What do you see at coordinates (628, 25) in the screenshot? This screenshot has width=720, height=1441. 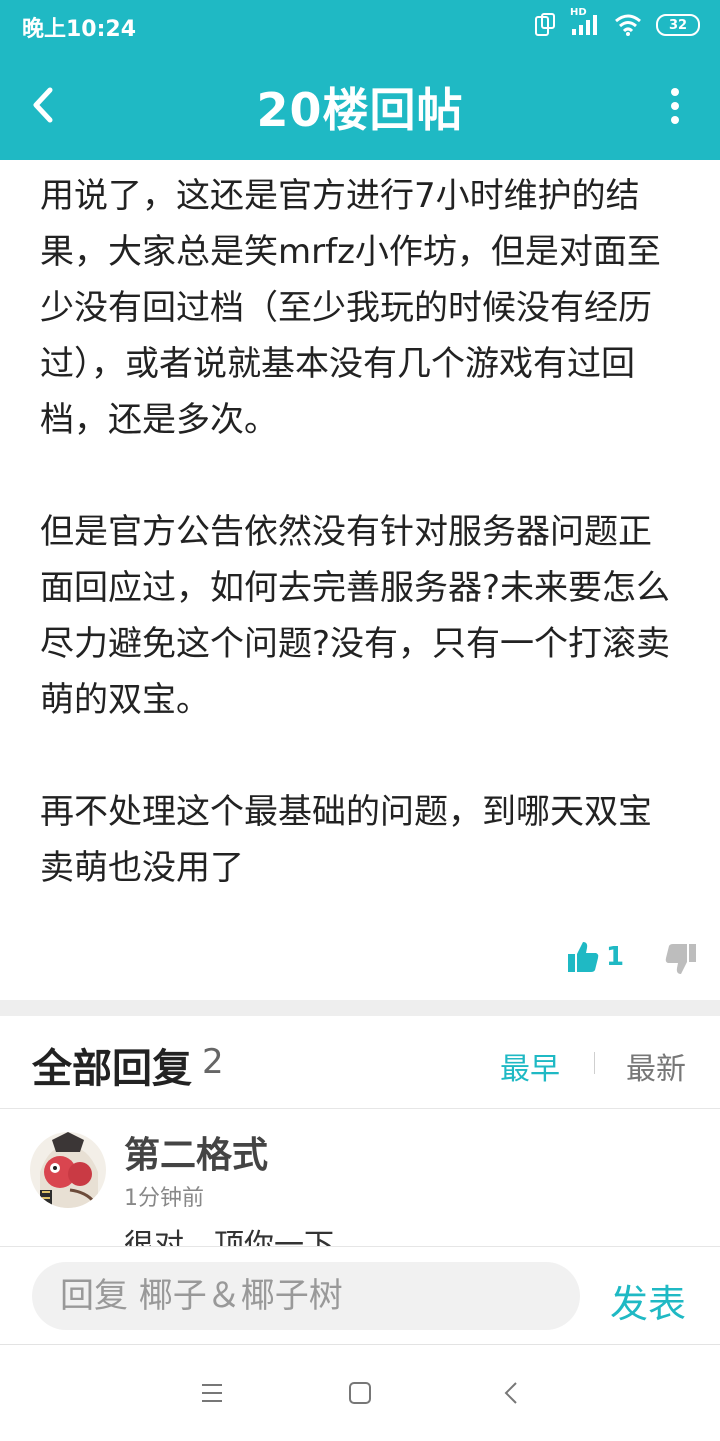 I see `wifi-icon` at bounding box center [628, 25].